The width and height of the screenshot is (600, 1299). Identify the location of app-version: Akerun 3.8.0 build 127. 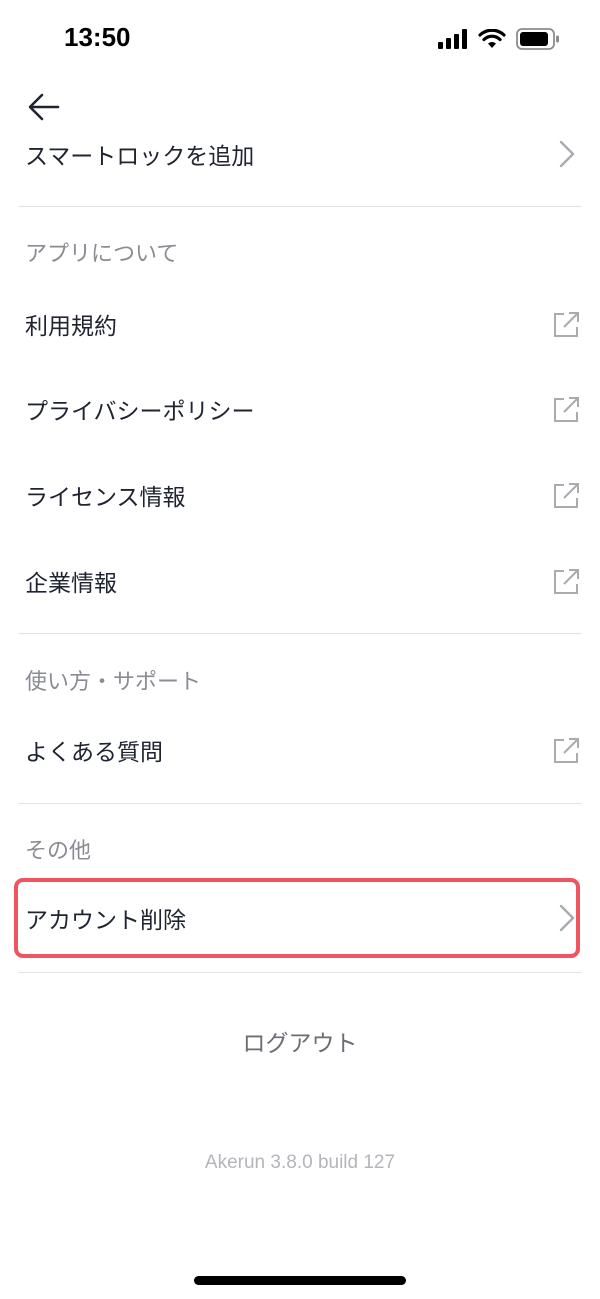
(300, 1162).